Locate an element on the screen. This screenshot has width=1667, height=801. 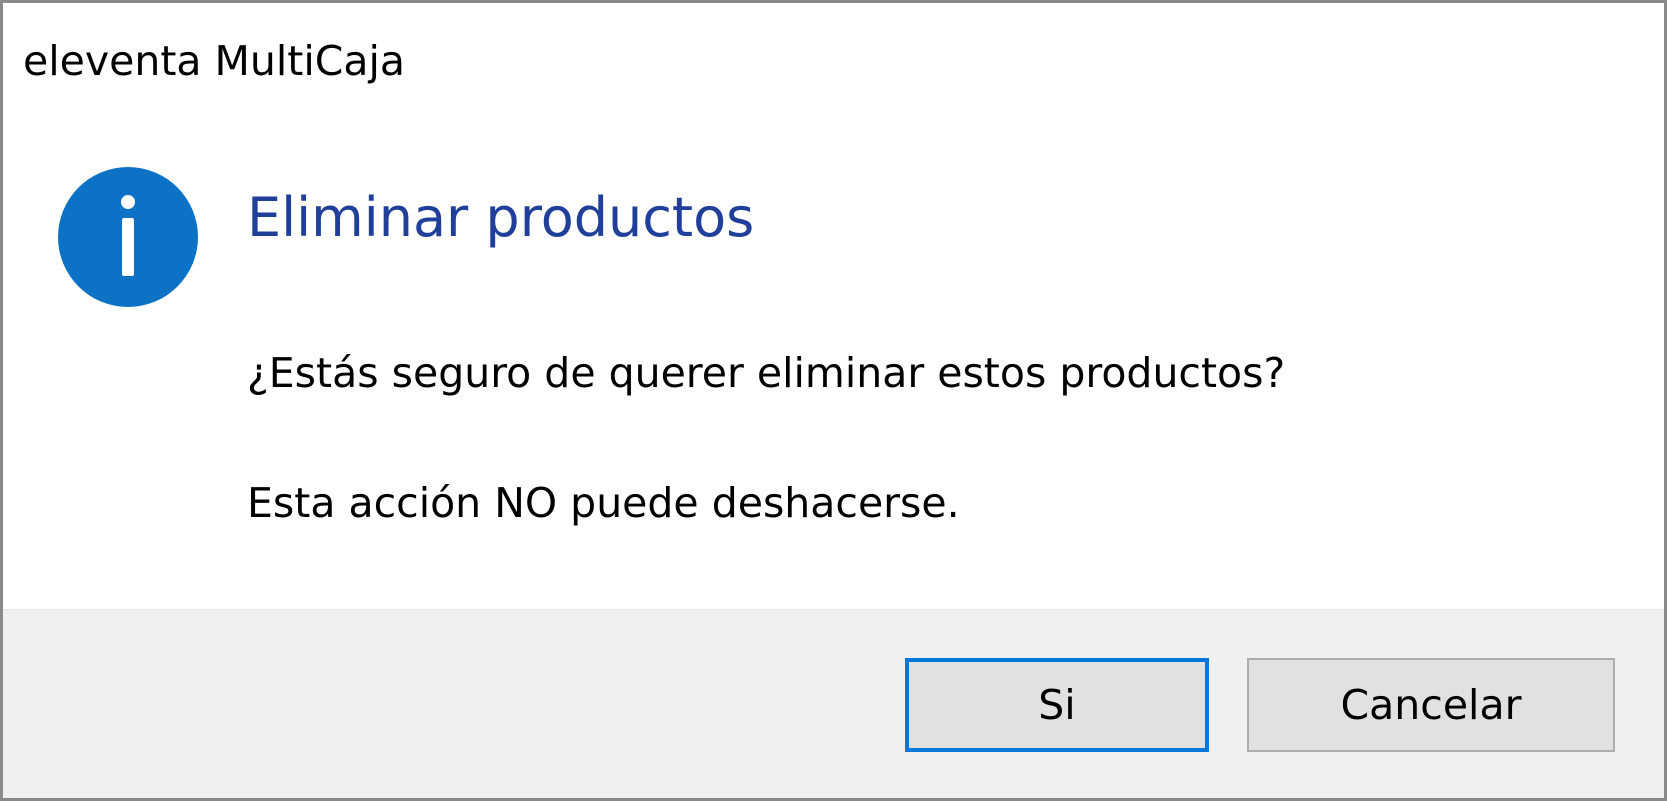
info-icon is located at coordinates (128, 237).